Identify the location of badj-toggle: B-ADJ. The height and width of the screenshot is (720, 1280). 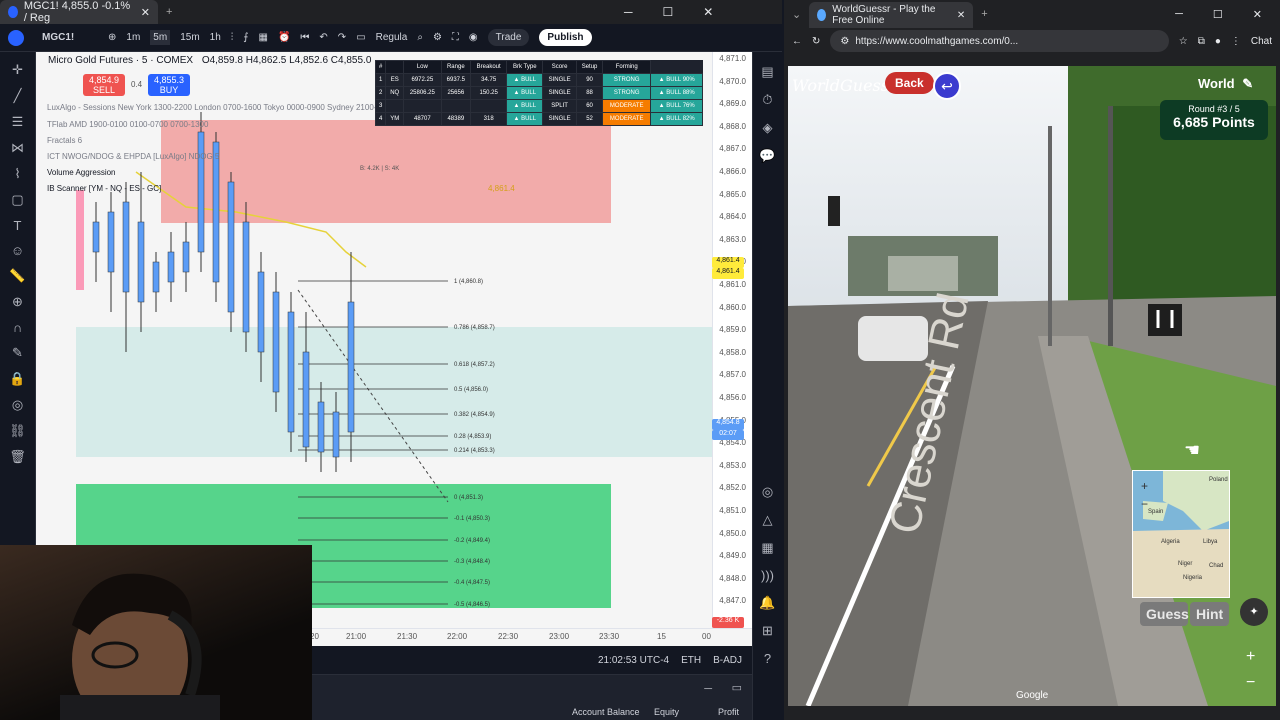
(727, 660).